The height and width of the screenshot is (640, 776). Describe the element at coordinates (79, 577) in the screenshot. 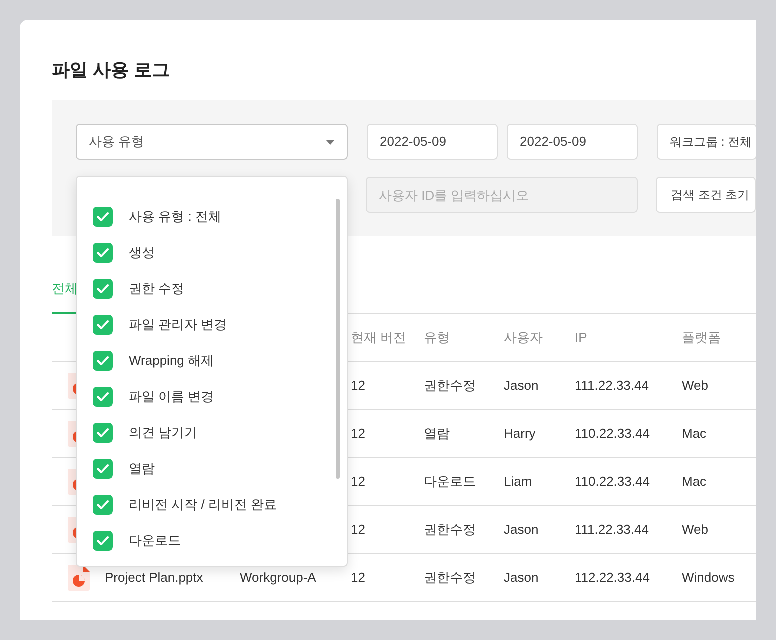

I see `presentation-file-icon` at that location.